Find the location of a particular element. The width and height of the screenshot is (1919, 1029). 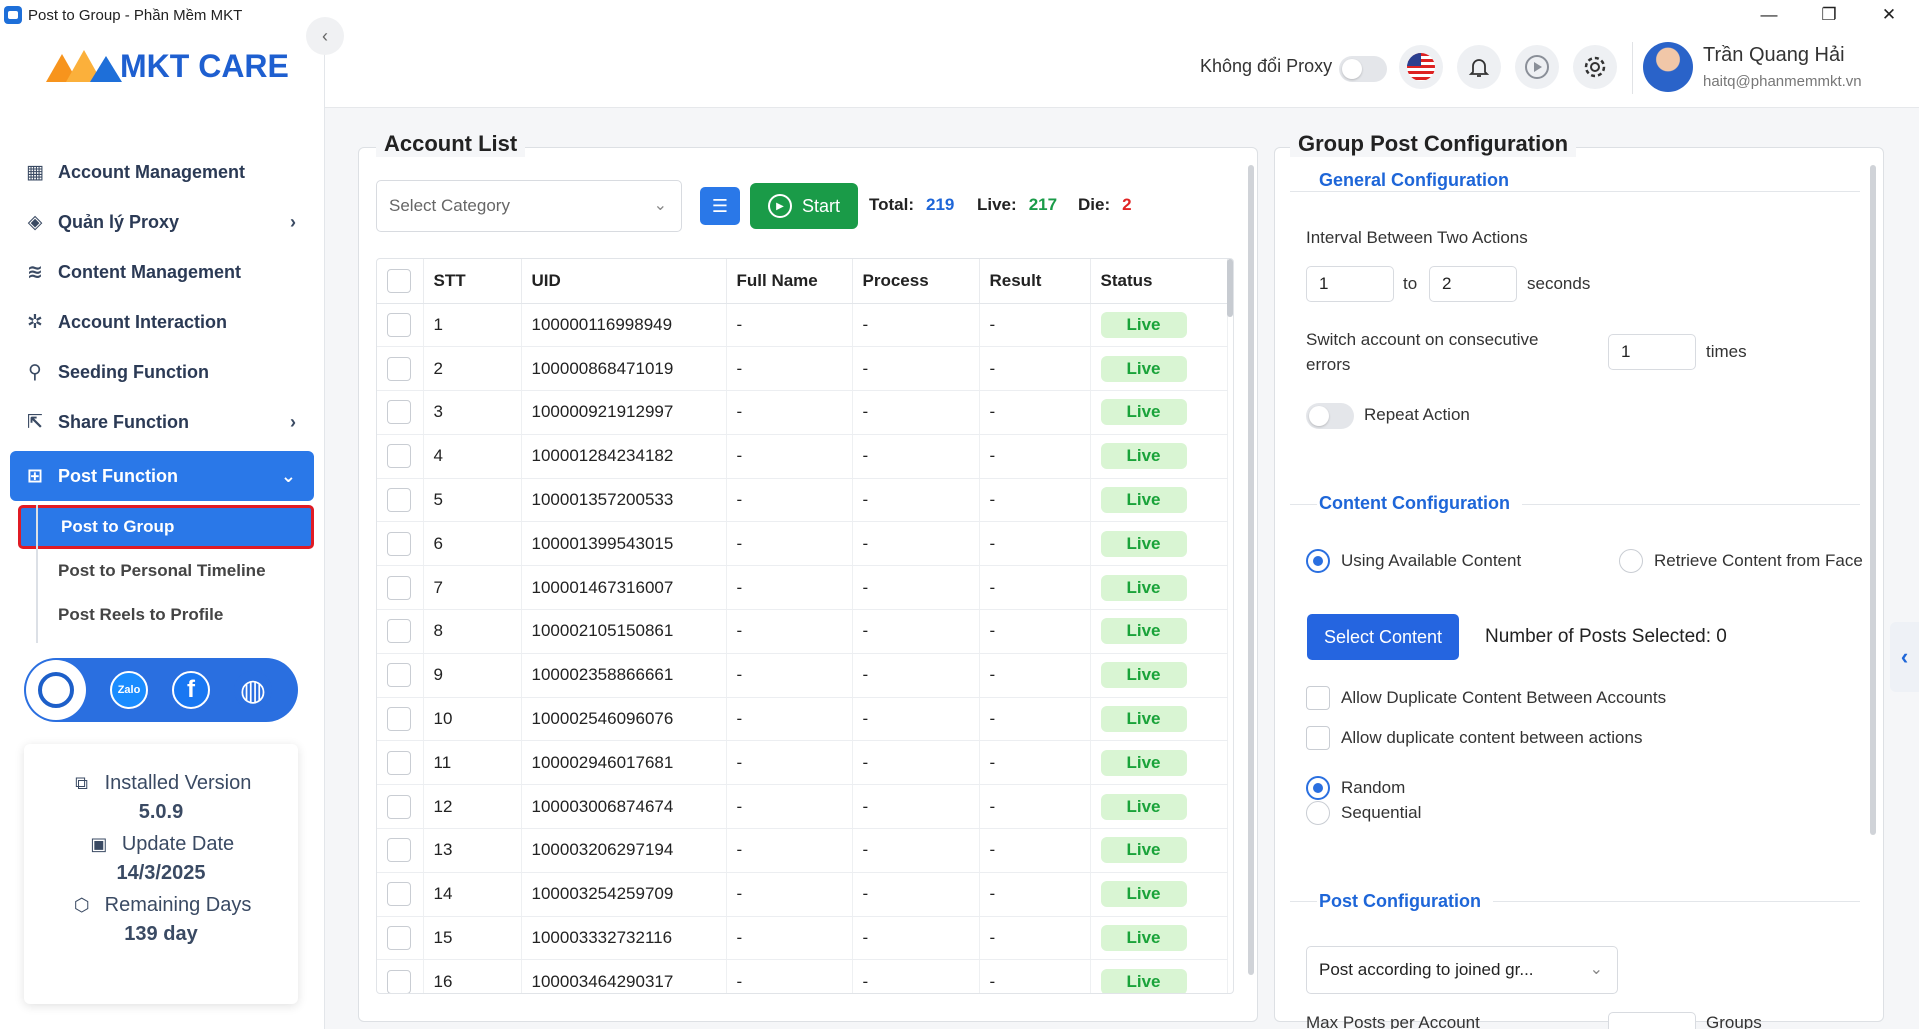

globe-icon: ◍ is located at coordinates (253, 690).